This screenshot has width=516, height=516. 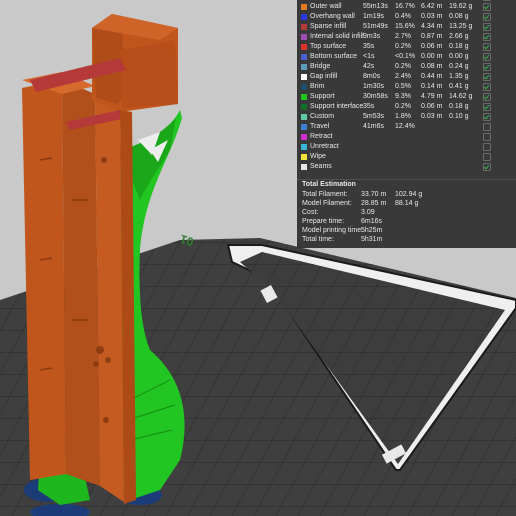 What do you see at coordinates (461, 26) in the screenshot?
I see `legend-weight: 13.25 g` at bounding box center [461, 26].